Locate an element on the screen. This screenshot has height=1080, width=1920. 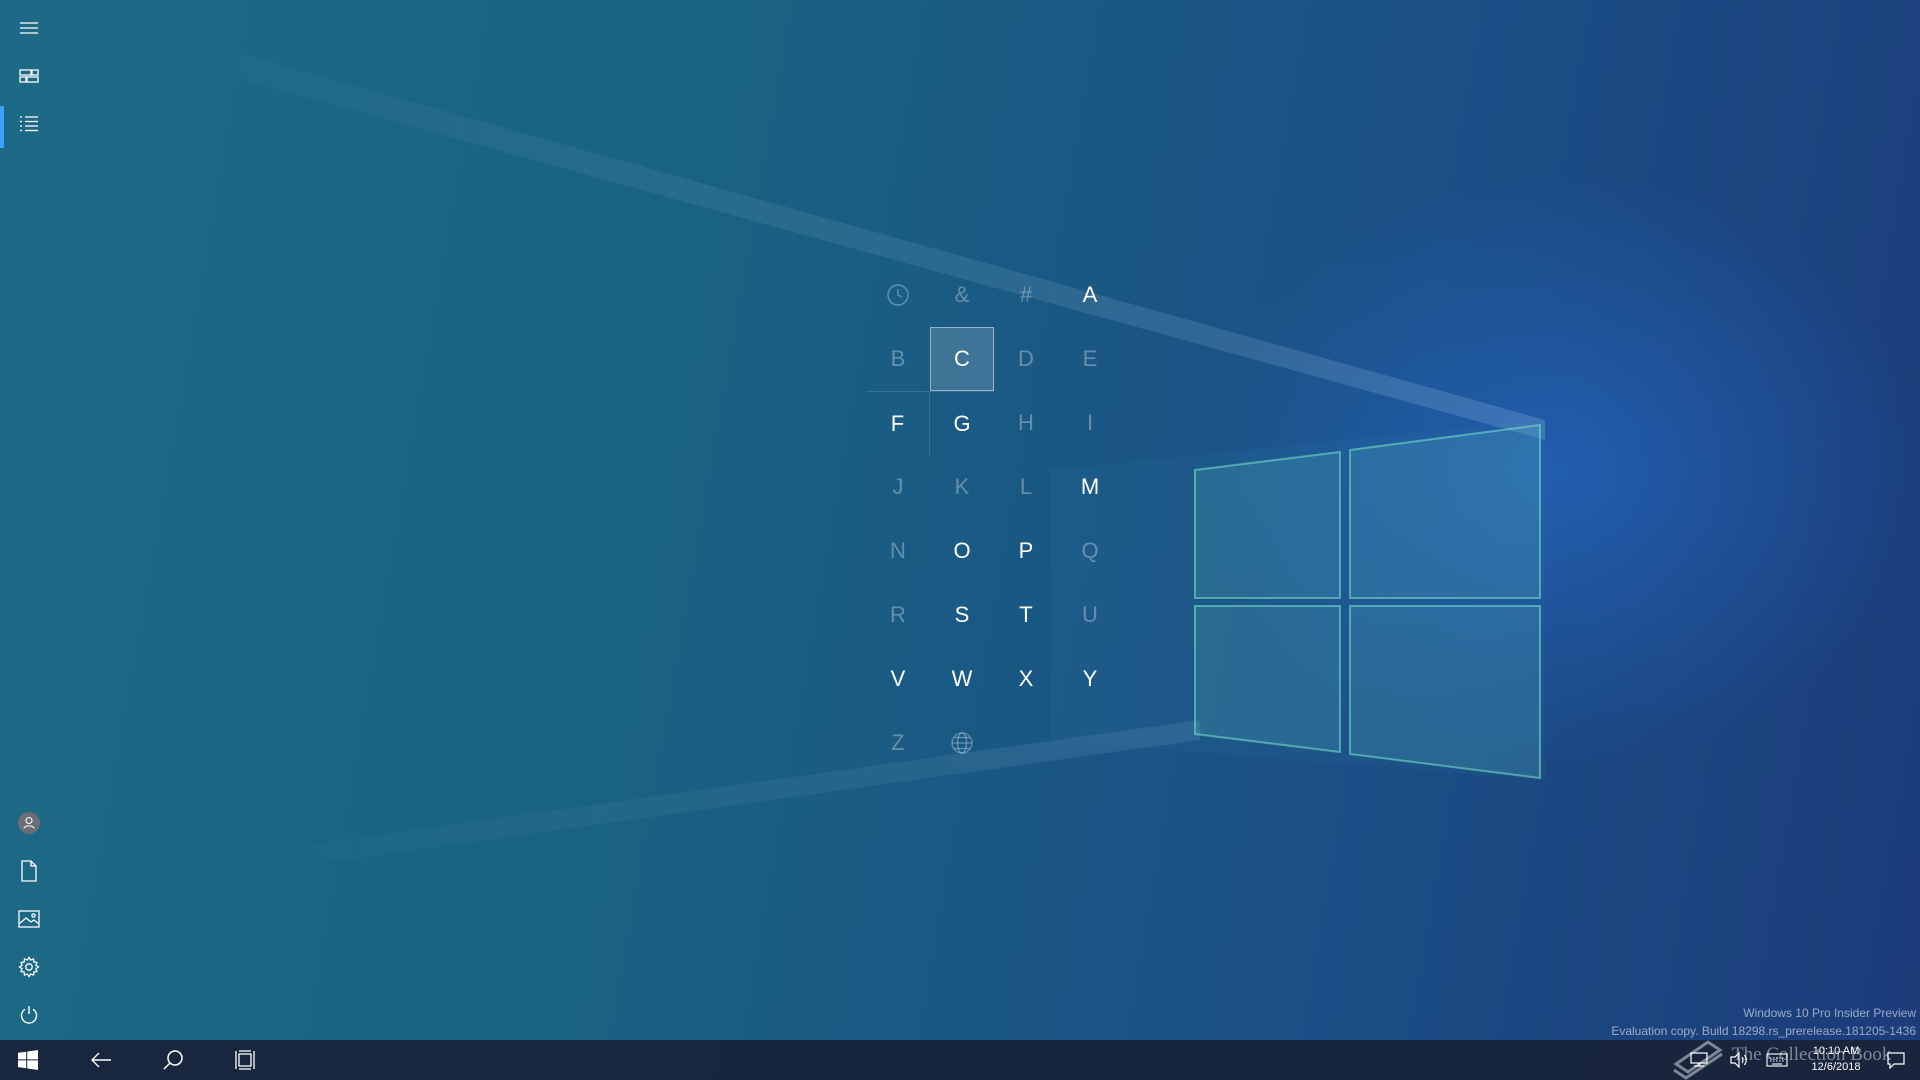
all-apps-list-icon is located at coordinates (29, 124).